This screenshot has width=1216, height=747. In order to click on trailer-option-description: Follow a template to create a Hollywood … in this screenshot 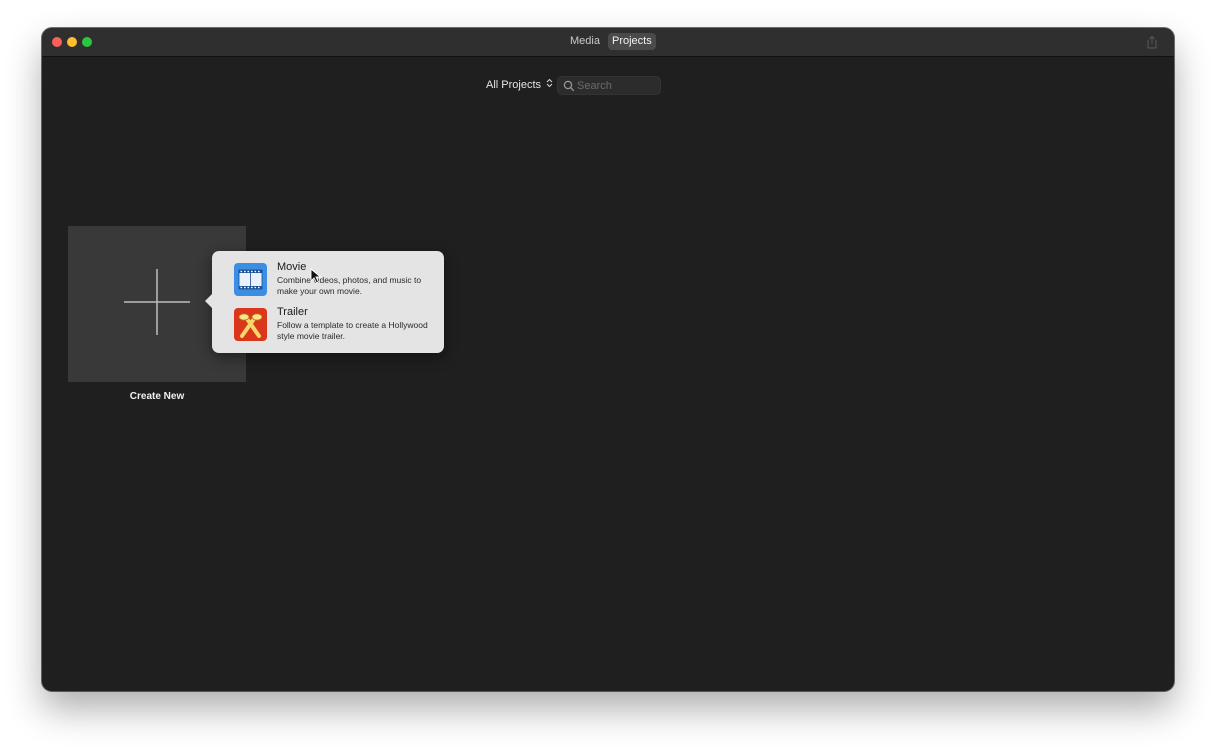, I will do `click(352, 330)`.